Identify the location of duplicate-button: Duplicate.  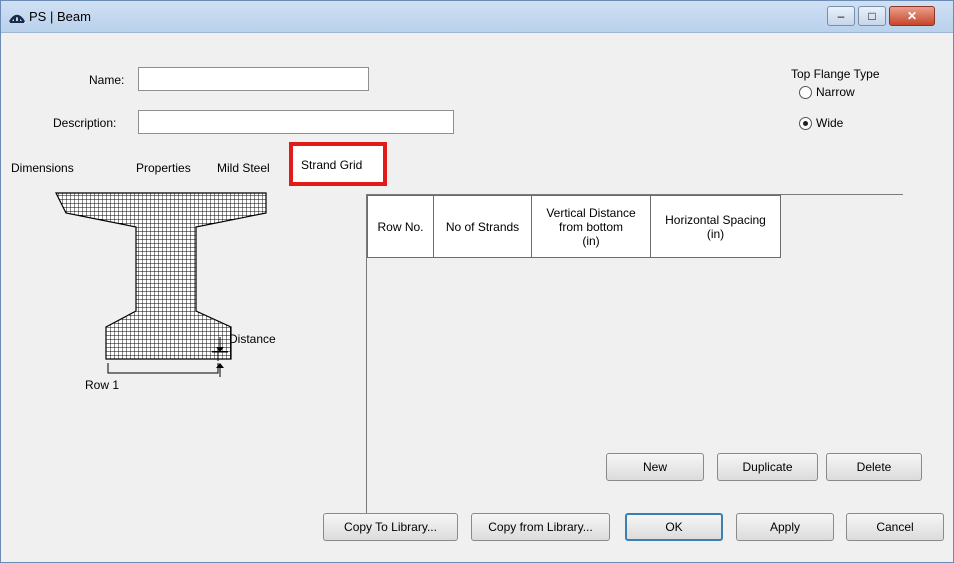
(767, 467).